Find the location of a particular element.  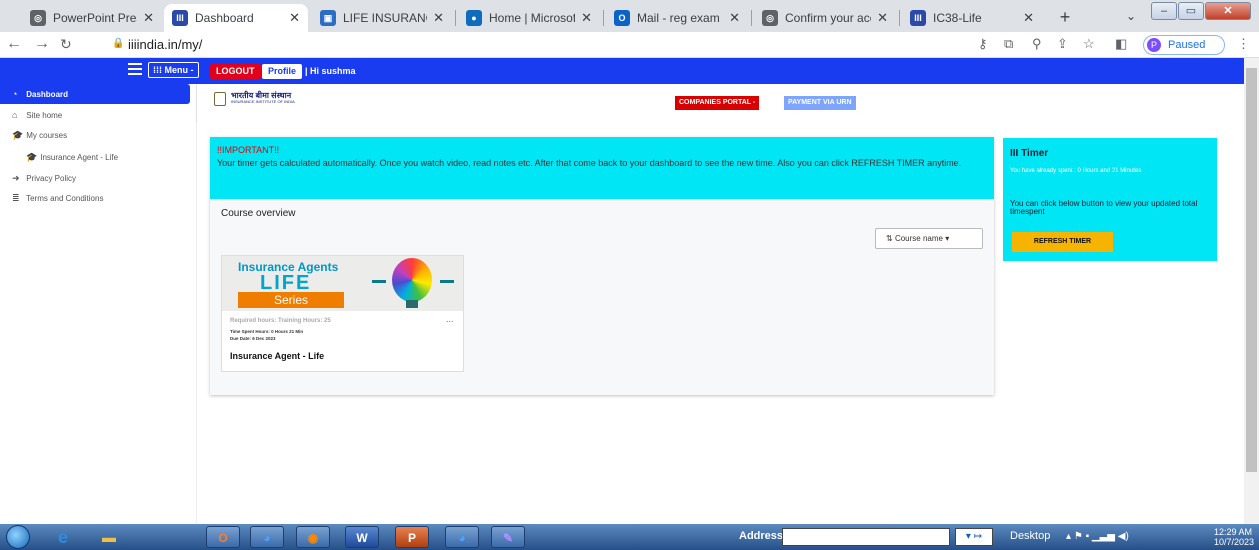

system-tray: ▴ ⚑ ▪ ▁▃▅ ◀) is located at coordinates (1097, 536).